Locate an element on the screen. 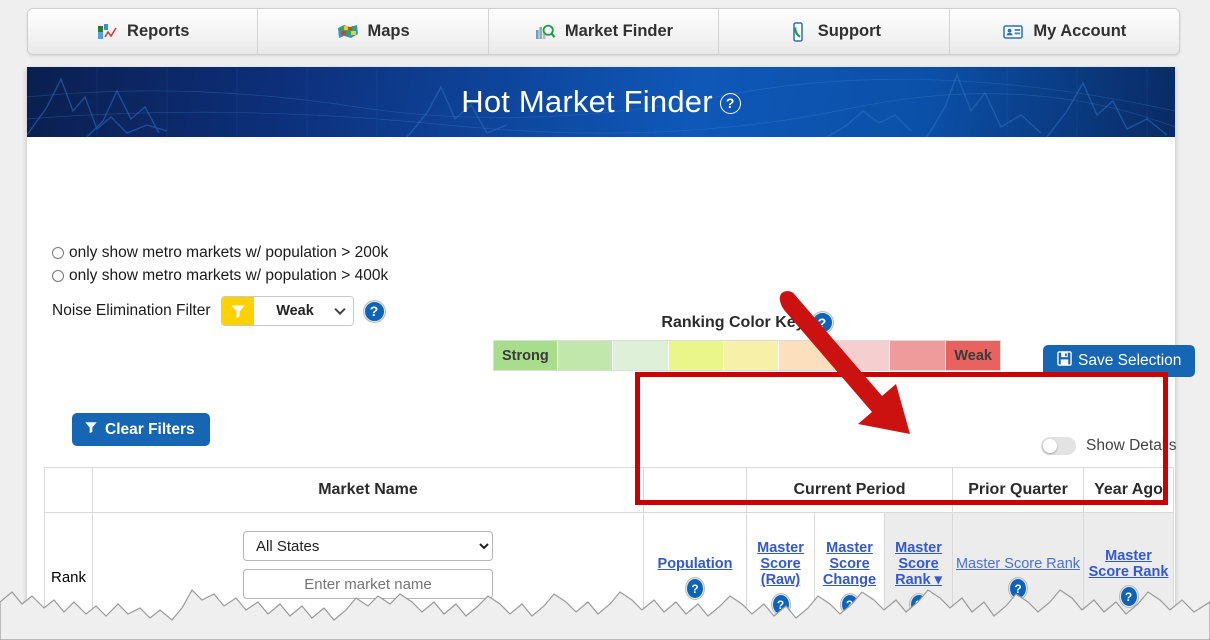 This screenshot has width=1210, height=640. chevron-down-icon is located at coordinates (339, 309).